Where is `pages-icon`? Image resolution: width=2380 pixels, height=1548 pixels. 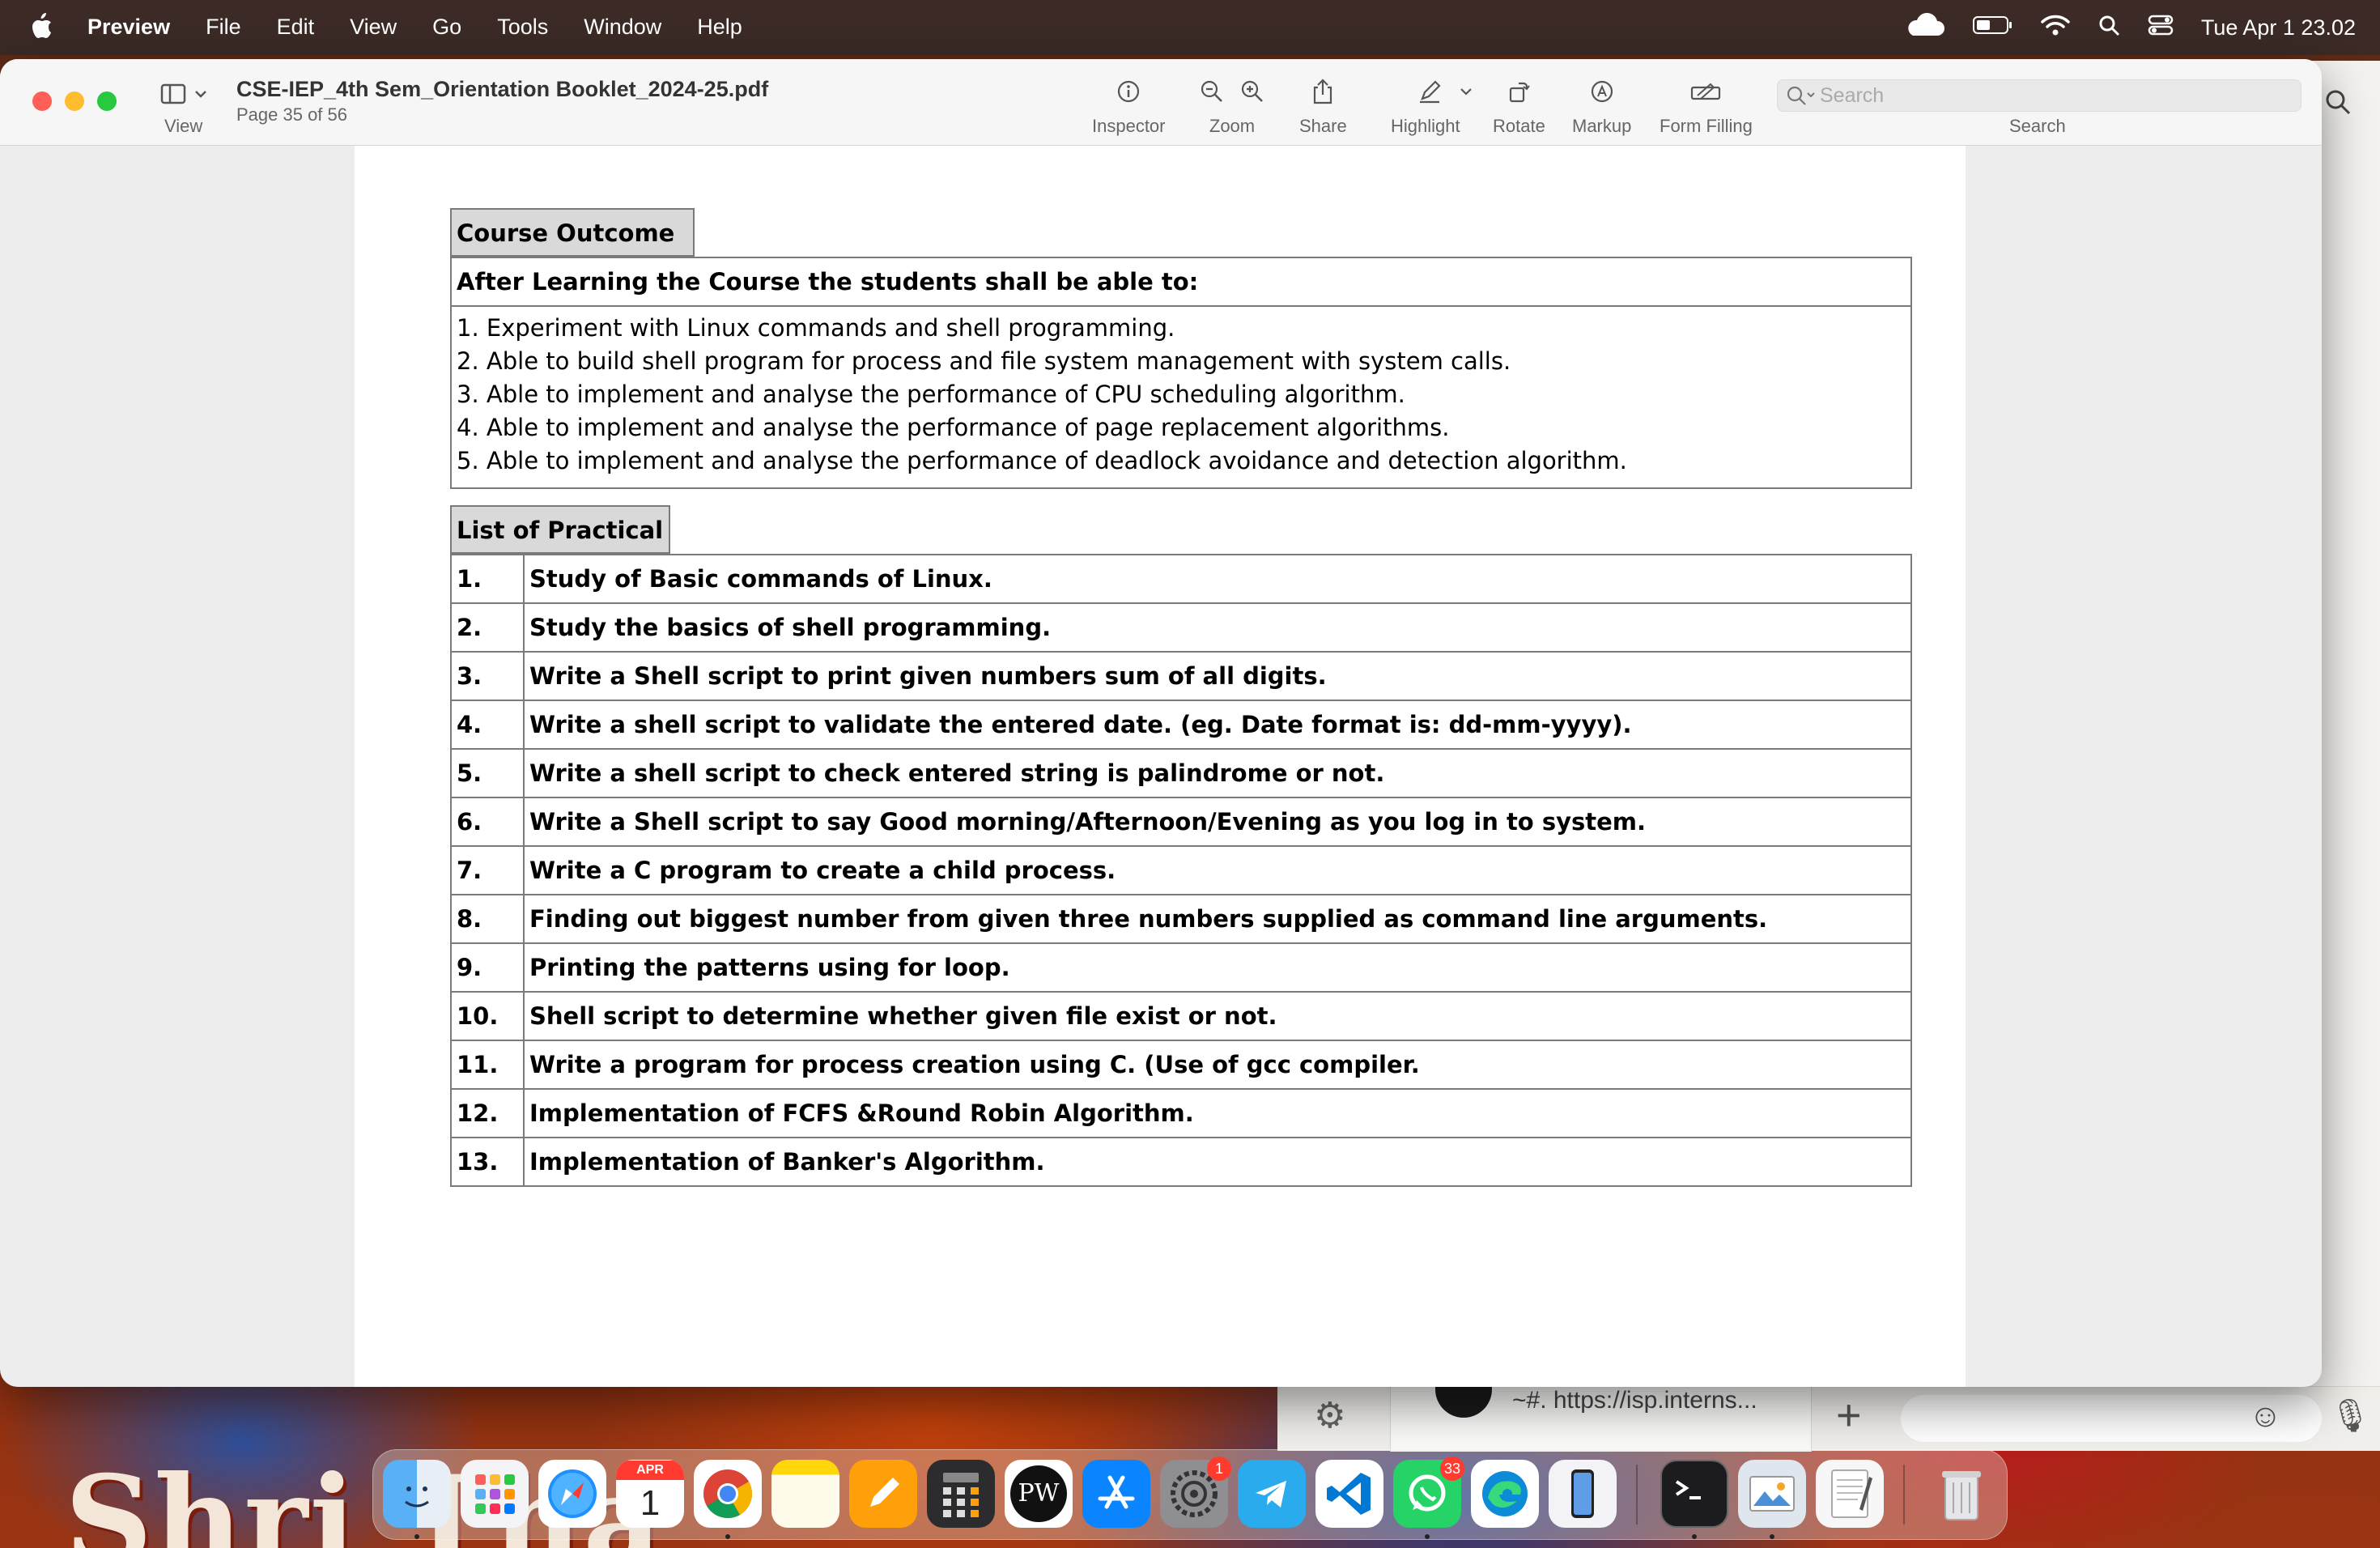 pages-icon is located at coordinates (883, 1494).